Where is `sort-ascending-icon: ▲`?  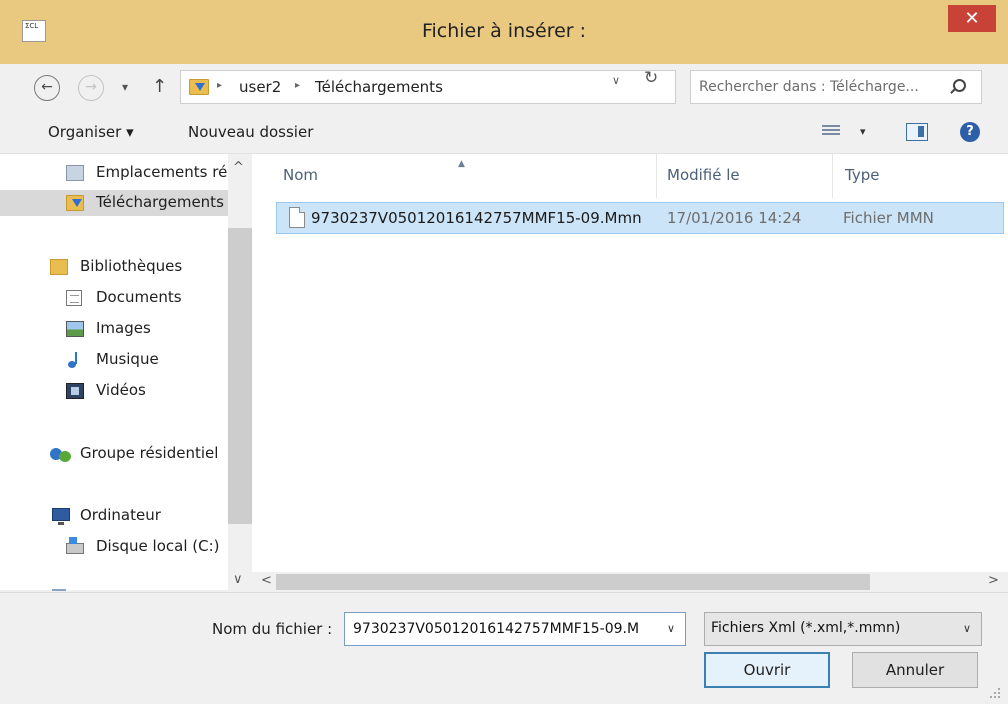
sort-ascending-icon: ▲ is located at coordinates (461, 164).